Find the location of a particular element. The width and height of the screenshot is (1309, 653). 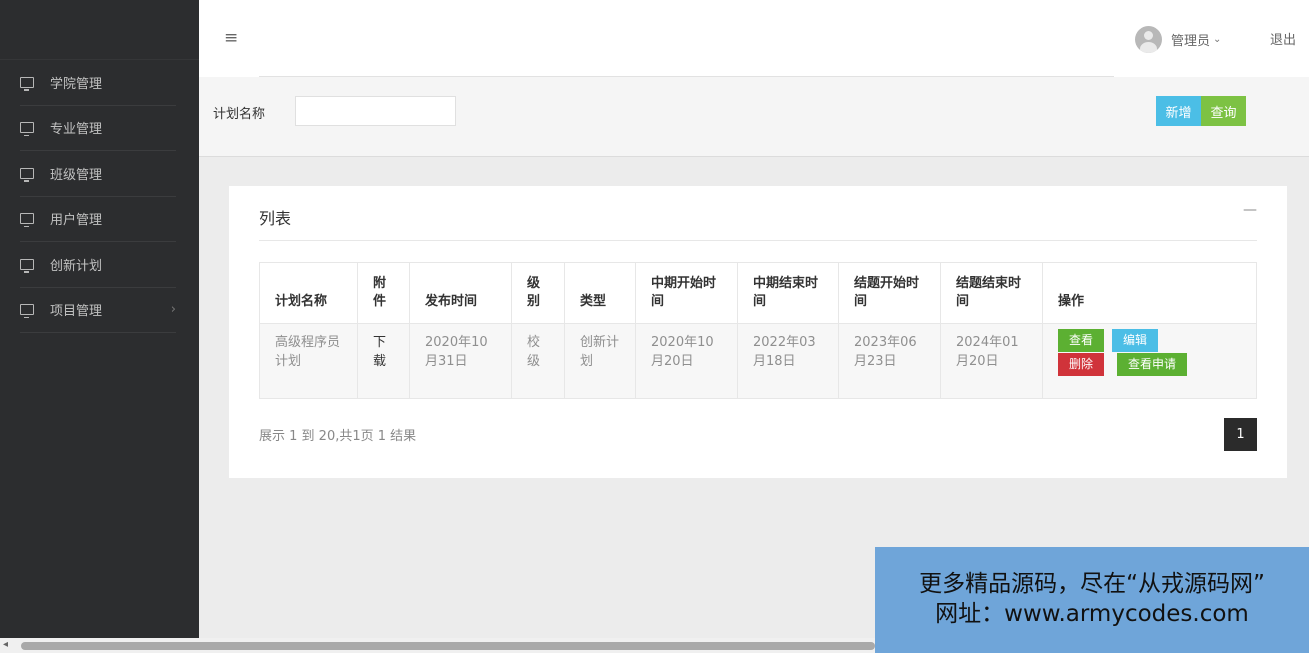

sidebar-item-projects: 项目管理 › is located at coordinates (98, 310).